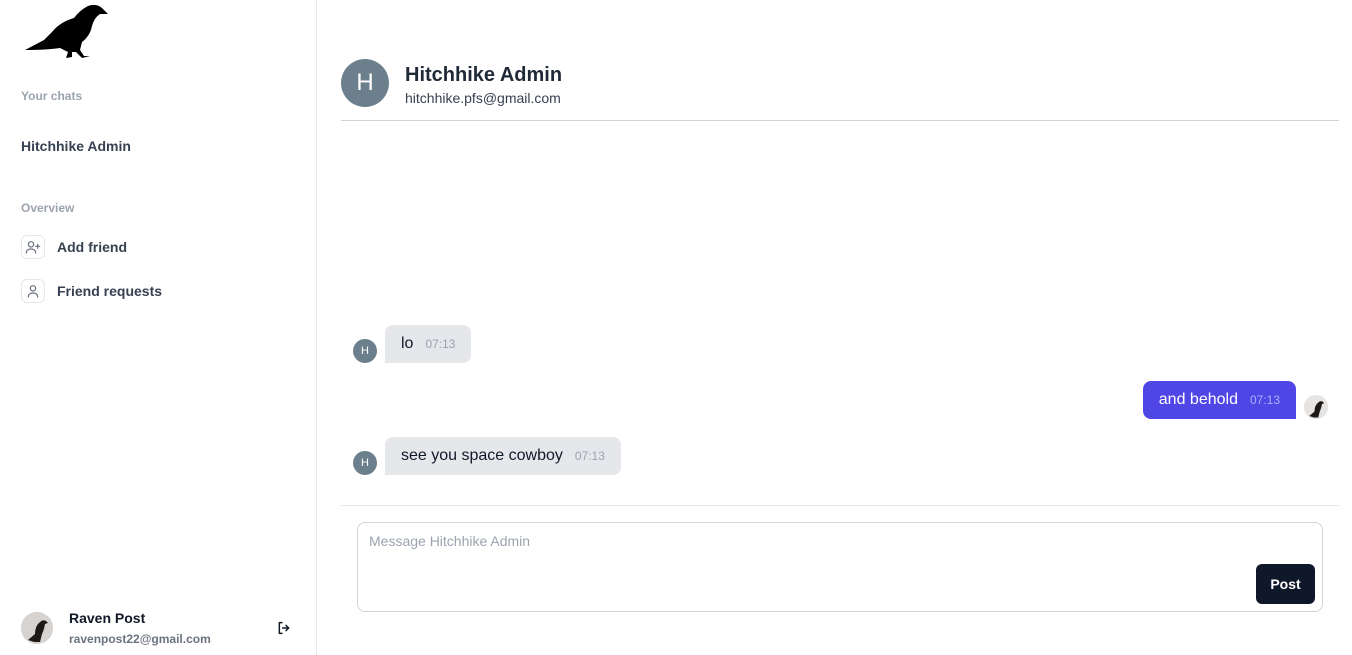 Image resolution: width=1352 pixels, height=655 pixels. What do you see at coordinates (66, 31) in the screenshot?
I see `raven-logo-icon` at bounding box center [66, 31].